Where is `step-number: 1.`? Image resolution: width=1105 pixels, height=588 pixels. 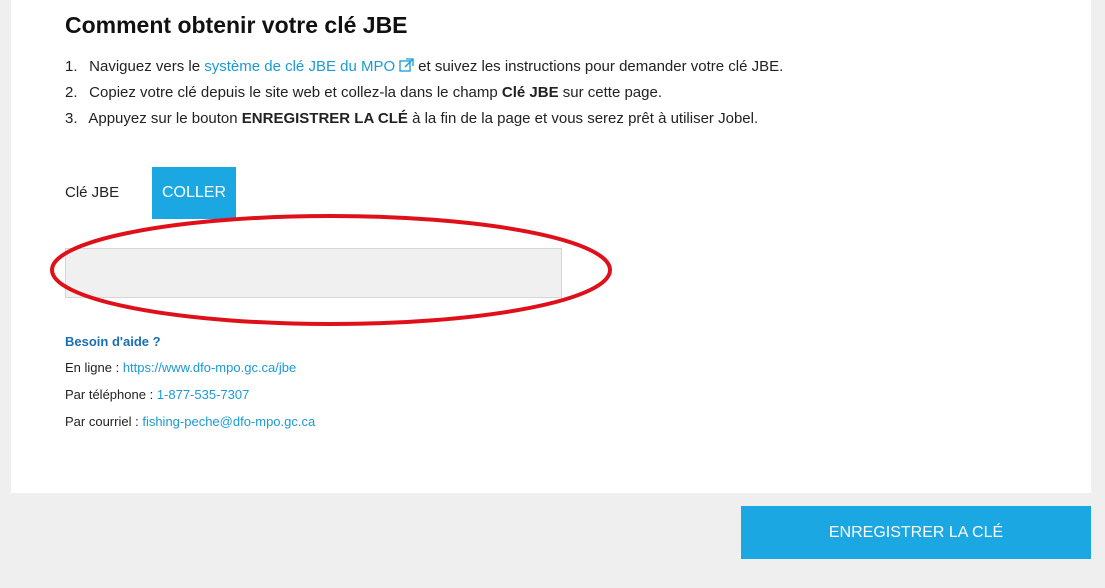
step-number: 1. is located at coordinates (71, 66).